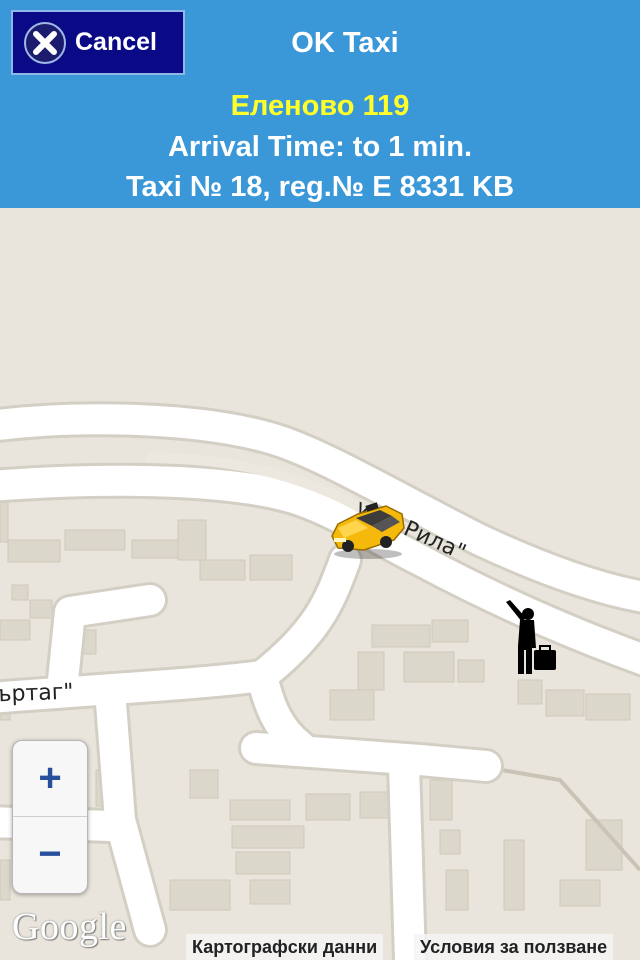 This screenshot has width=640, height=960. What do you see at coordinates (368, 529) in the screenshot?
I see `taxi-car-icon` at bounding box center [368, 529].